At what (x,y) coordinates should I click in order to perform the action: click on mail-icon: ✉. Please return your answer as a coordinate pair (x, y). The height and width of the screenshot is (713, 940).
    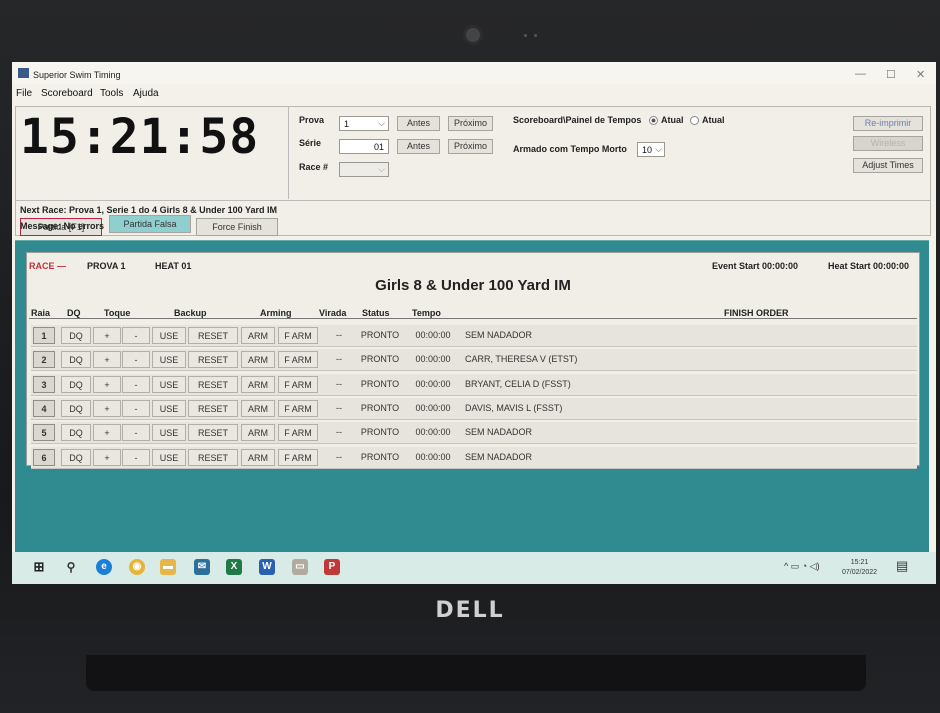
    Looking at the image, I should click on (202, 567).